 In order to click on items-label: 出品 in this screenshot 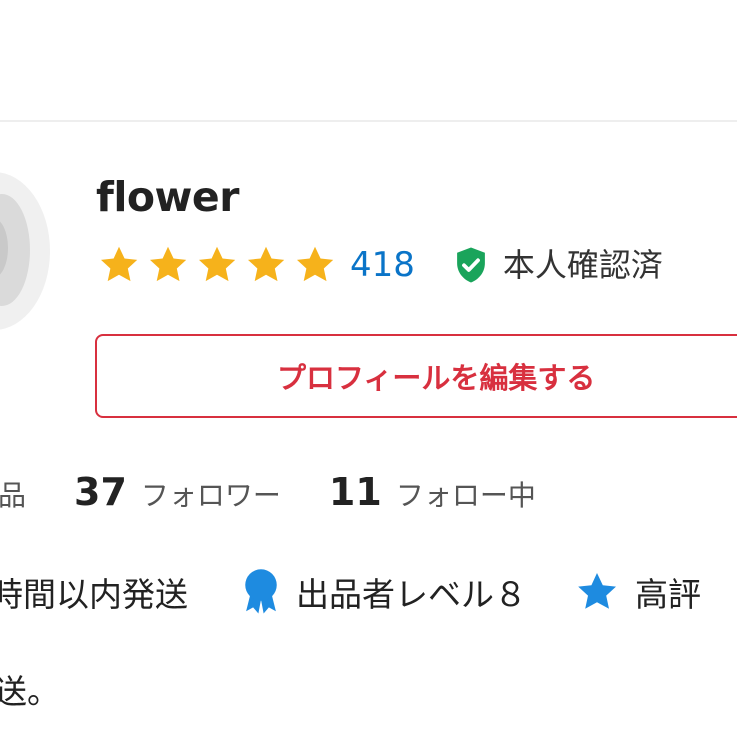, I will do `click(13, 495)`.